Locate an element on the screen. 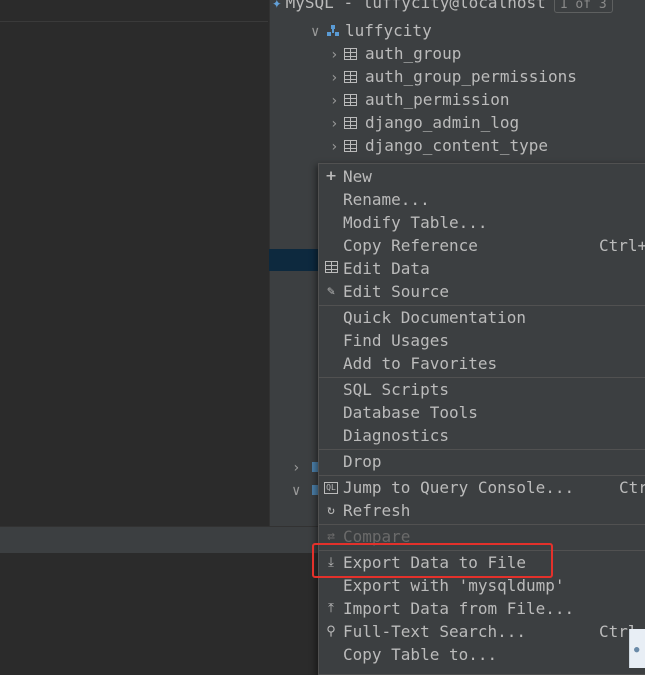  thumbnail-marker-icon: ● is located at coordinates (637, 650).